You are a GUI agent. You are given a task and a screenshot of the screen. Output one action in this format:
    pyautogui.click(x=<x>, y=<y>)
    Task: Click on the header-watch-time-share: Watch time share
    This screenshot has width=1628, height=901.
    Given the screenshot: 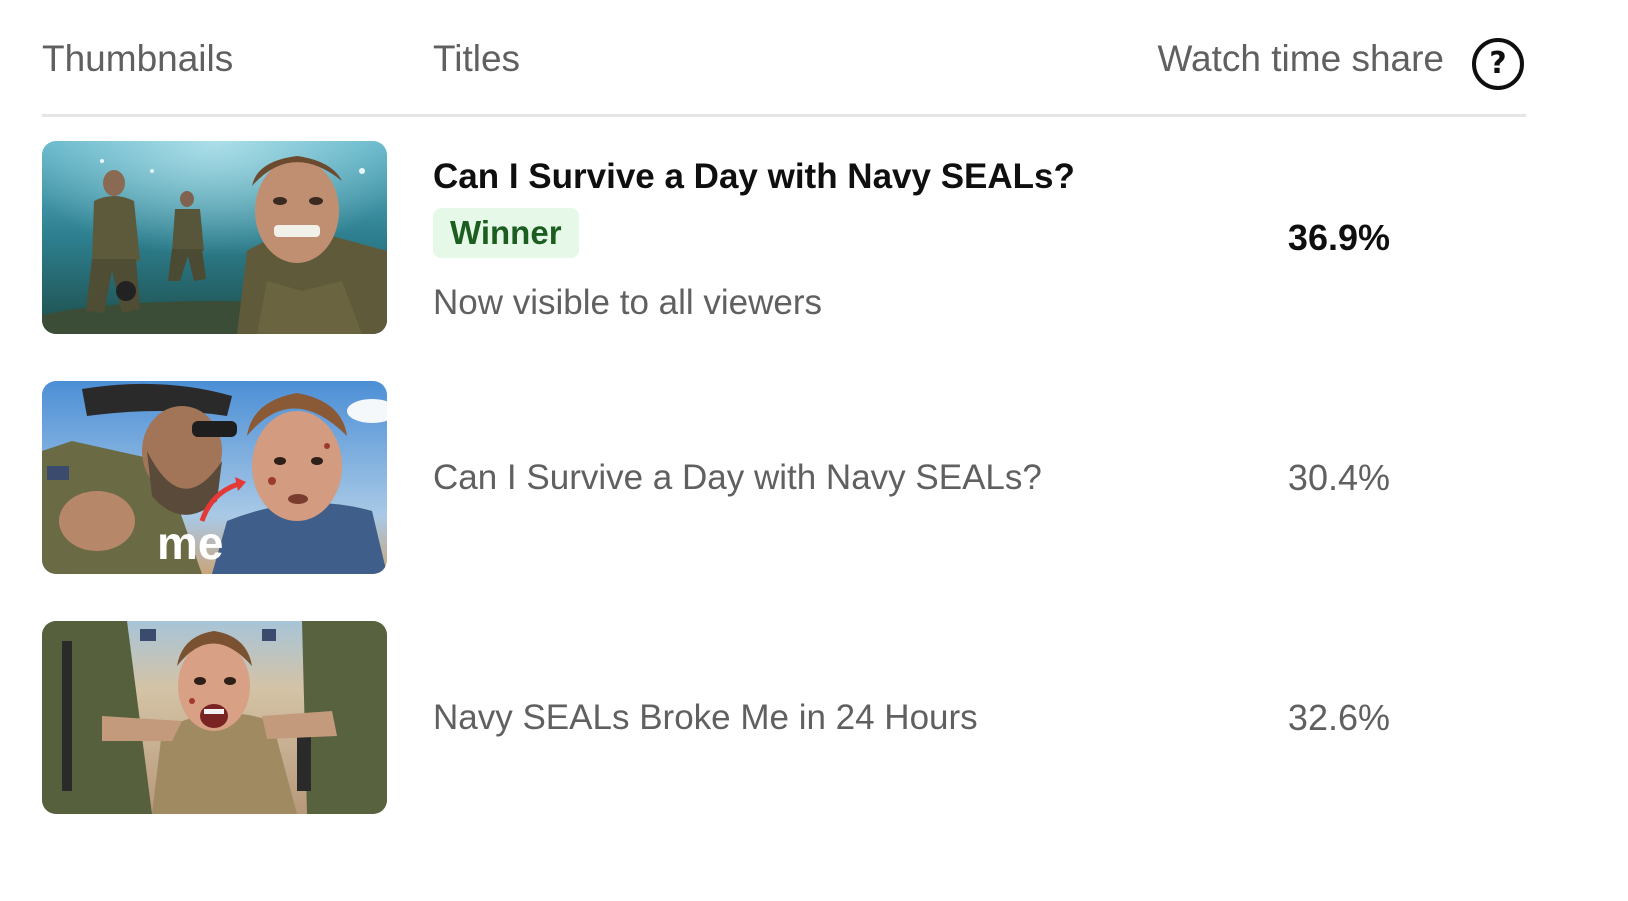 What is the action you would take?
    pyautogui.click(x=1301, y=58)
    